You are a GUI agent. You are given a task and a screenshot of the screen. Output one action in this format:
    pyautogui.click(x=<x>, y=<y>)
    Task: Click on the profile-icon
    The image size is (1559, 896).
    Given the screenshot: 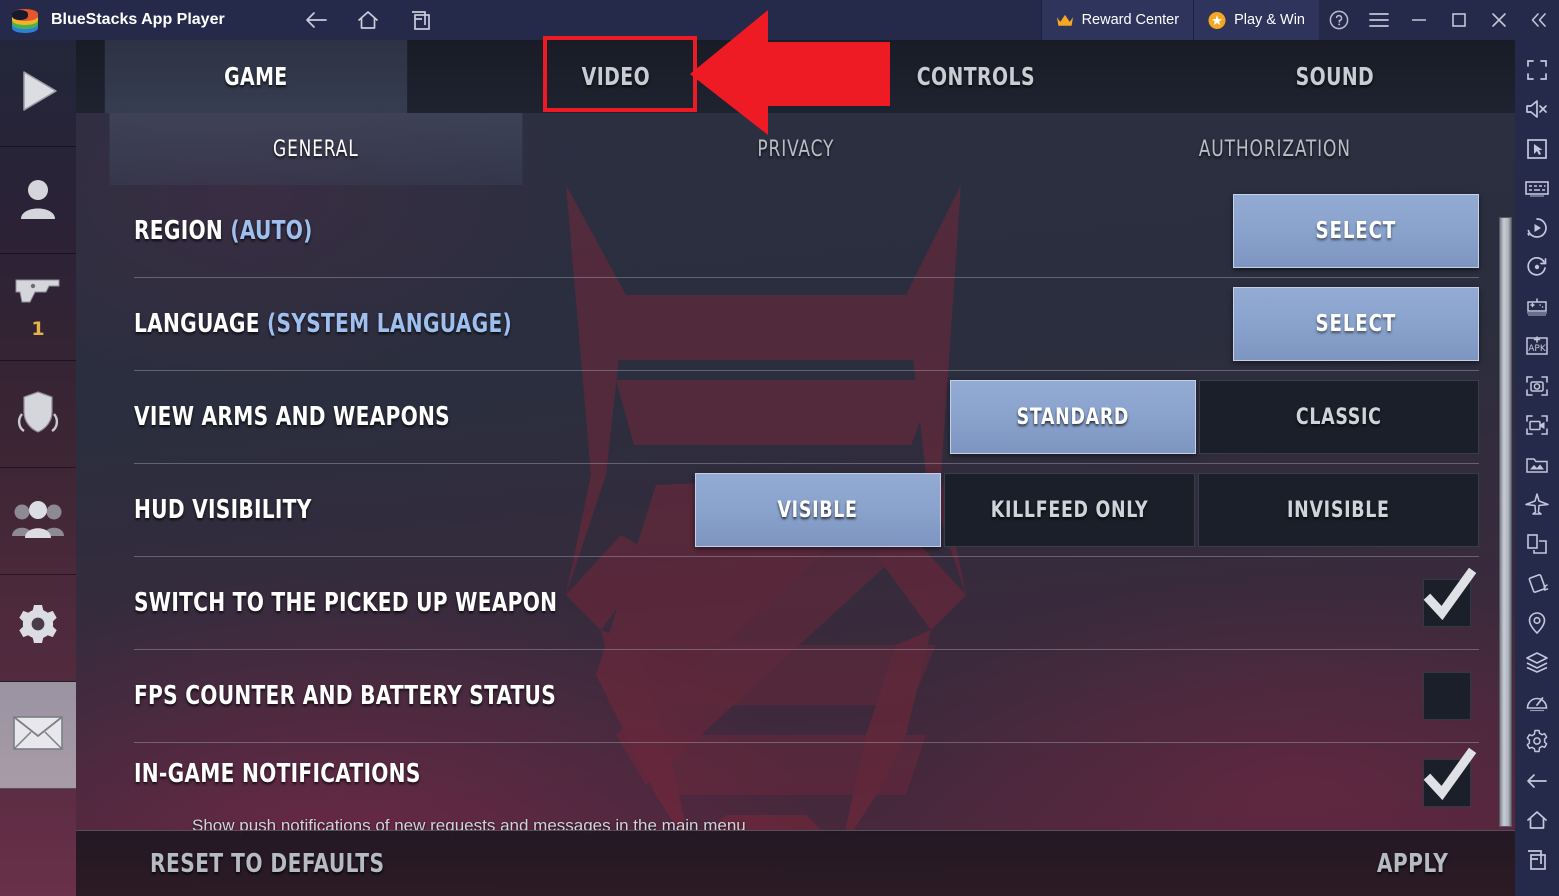 What is the action you would take?
    pyautogui.click(x=38, y=200)
    